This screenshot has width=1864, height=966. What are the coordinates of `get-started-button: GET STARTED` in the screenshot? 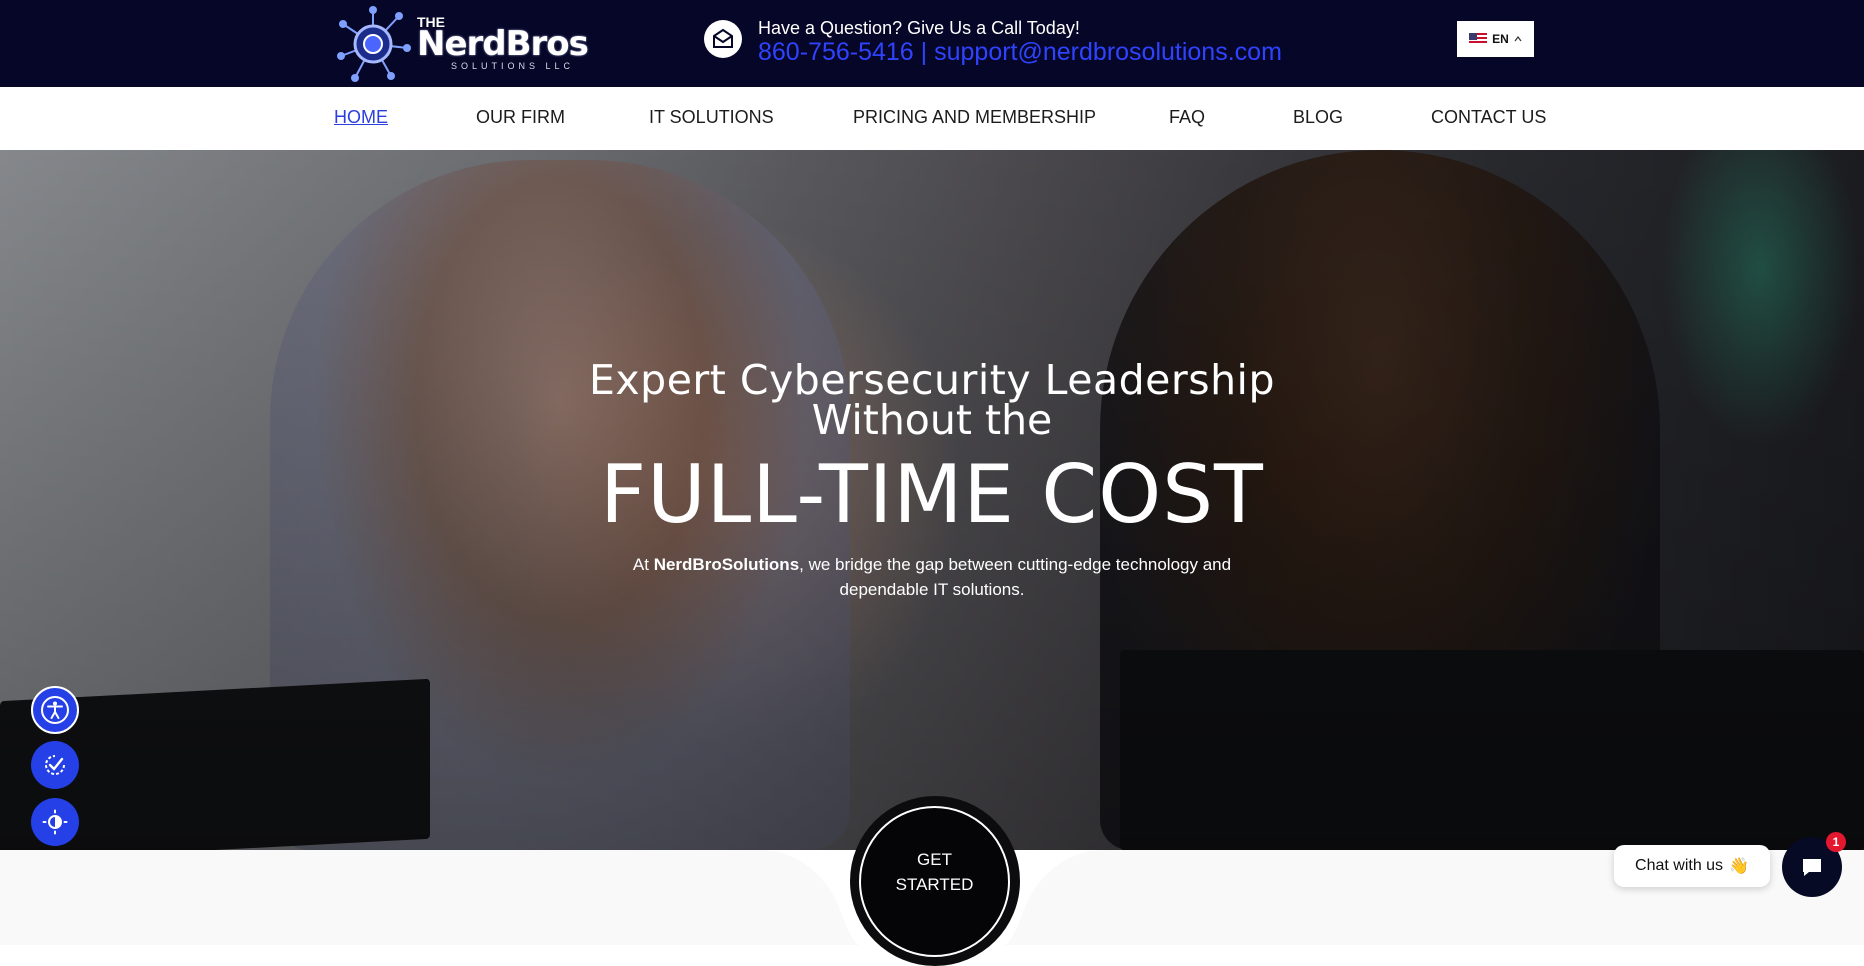 It's located at (934, 881).